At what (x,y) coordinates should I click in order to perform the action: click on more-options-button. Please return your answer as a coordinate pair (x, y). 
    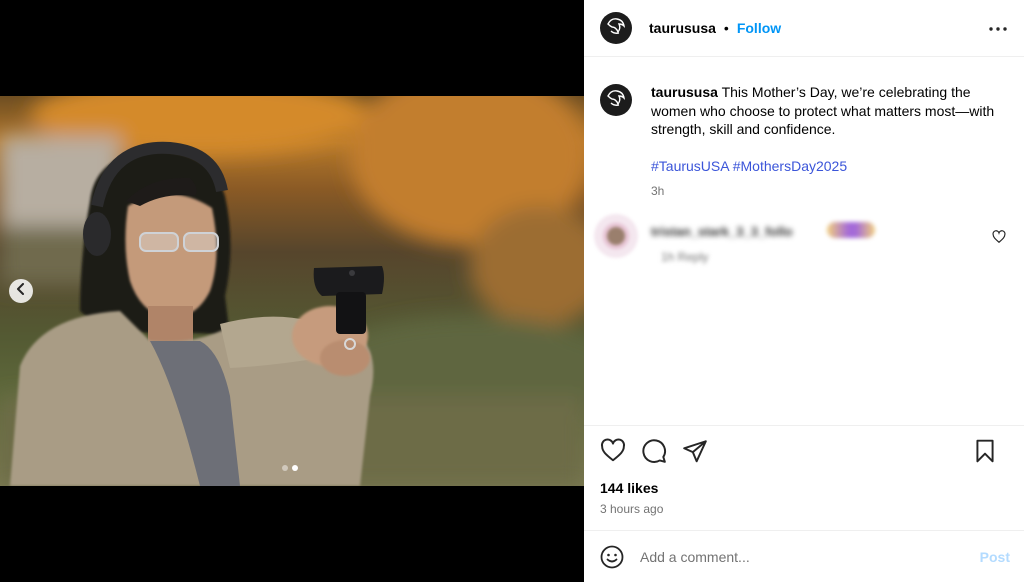
    Looking at the image, I should click on (998, 27).